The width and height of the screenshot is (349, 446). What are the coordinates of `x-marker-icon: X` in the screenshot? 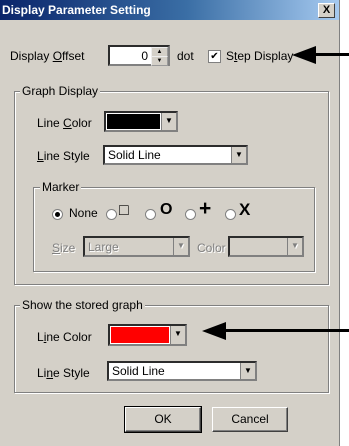 It's located at (245, 209).